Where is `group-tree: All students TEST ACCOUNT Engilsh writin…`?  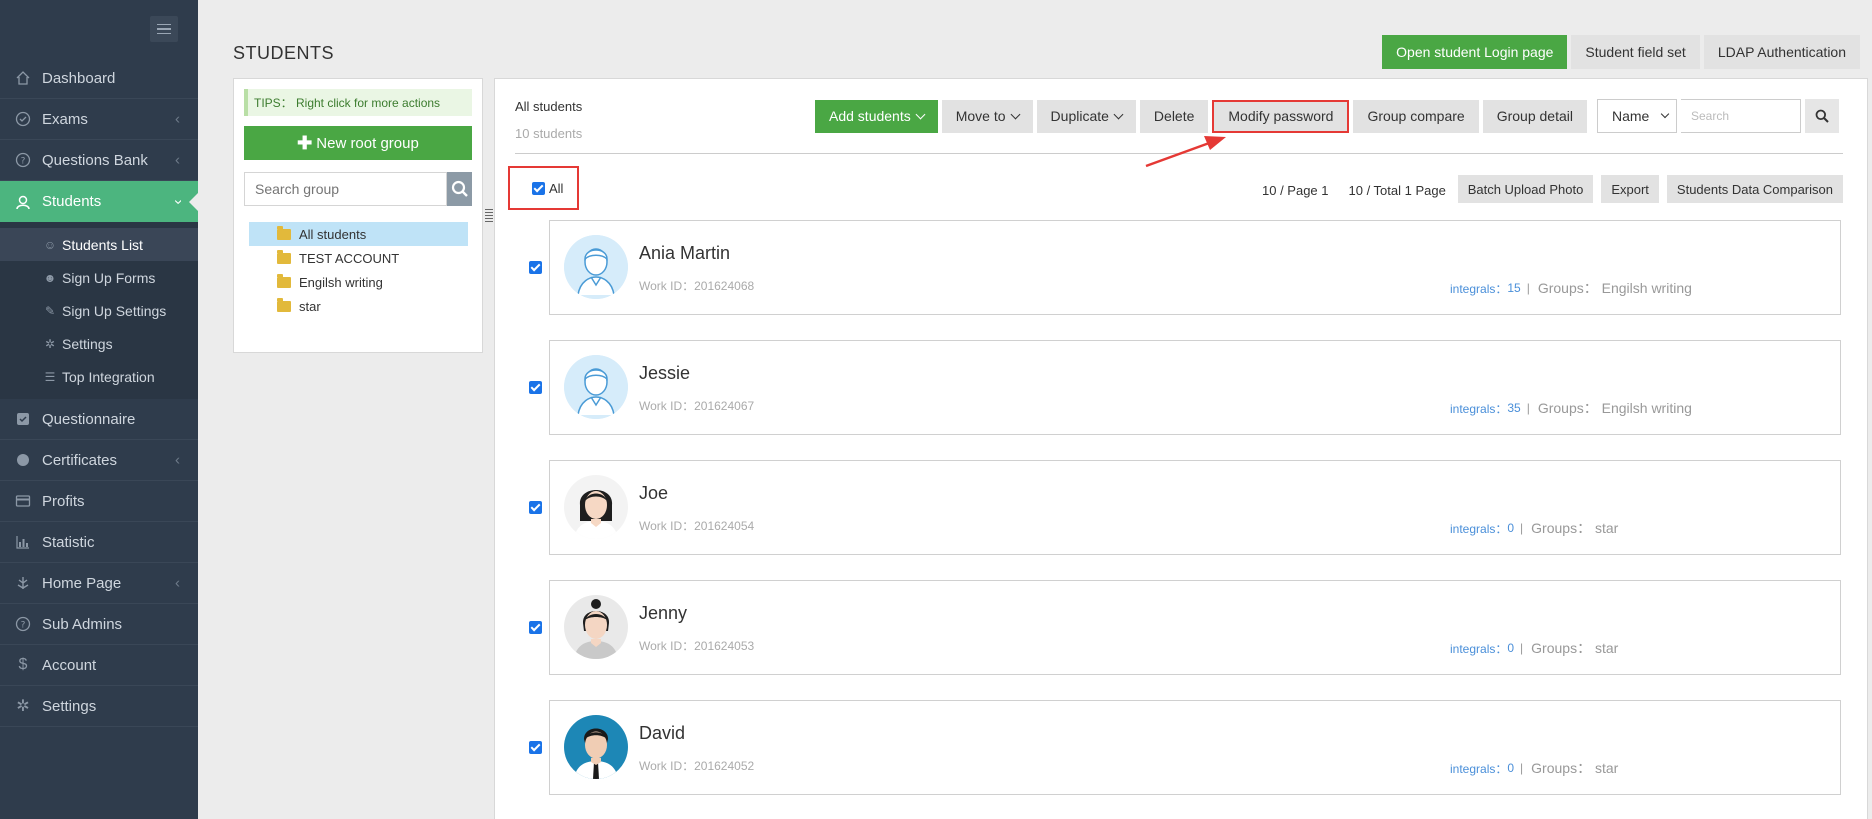 group-tree: All students TEST ACCOUNT Engilsh writin… is located at coordinates (358, 270).